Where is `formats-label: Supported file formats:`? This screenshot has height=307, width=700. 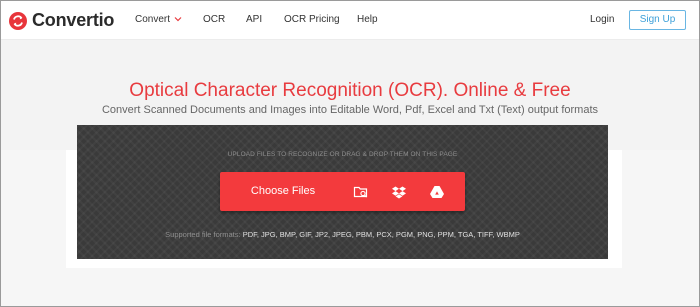 formats-label: Supported file formats: is located at coordinates (203, 234).